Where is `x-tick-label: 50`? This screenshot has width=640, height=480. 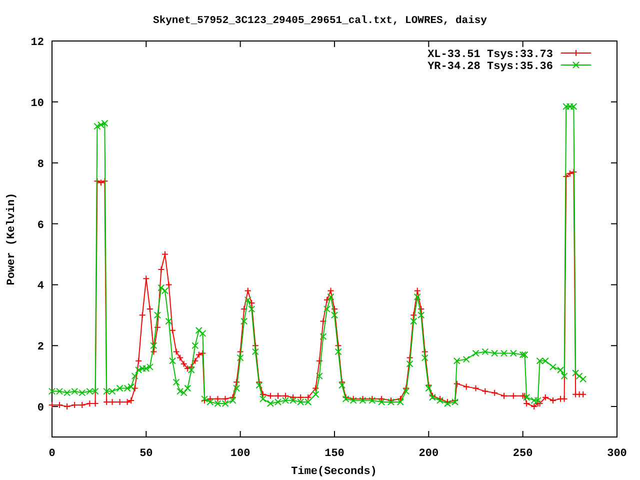
x-tick-label: 50 is located at coordinates (146, 454).